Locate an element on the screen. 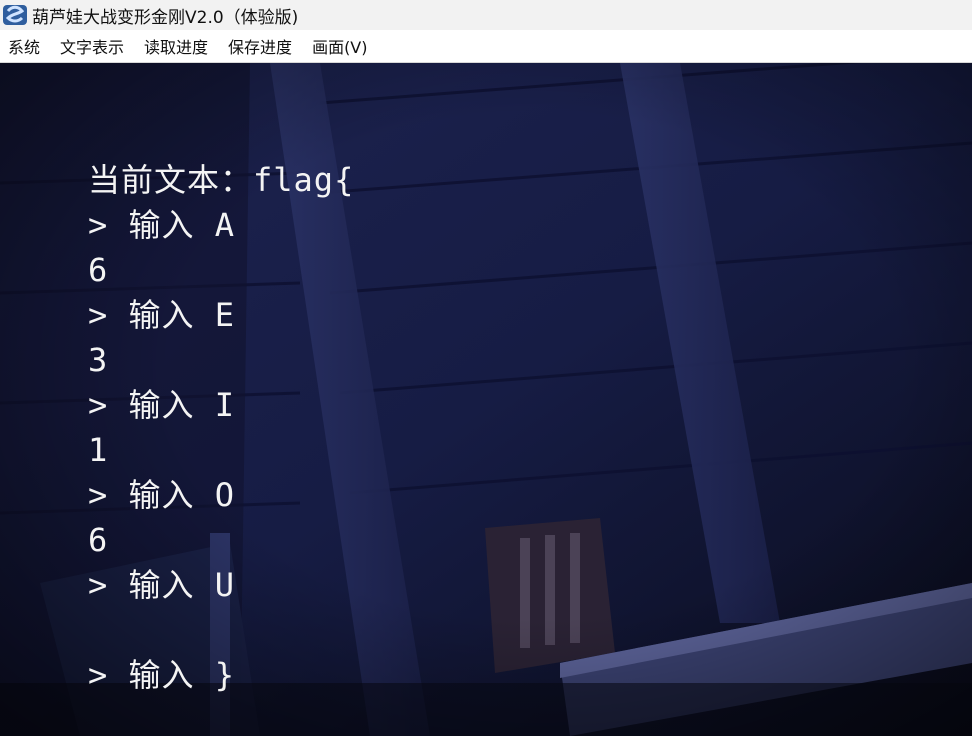  console-line: > 输入 A is located at coordinates (162, 225).